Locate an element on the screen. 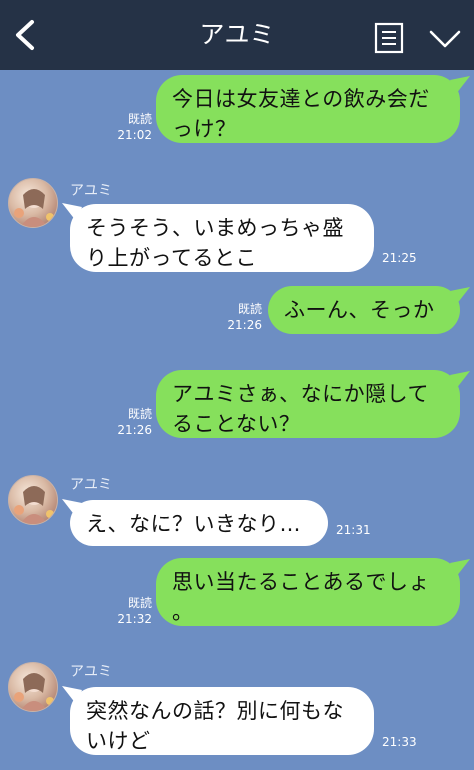  message-text-line: 。 is located at coordinates (183, 612).